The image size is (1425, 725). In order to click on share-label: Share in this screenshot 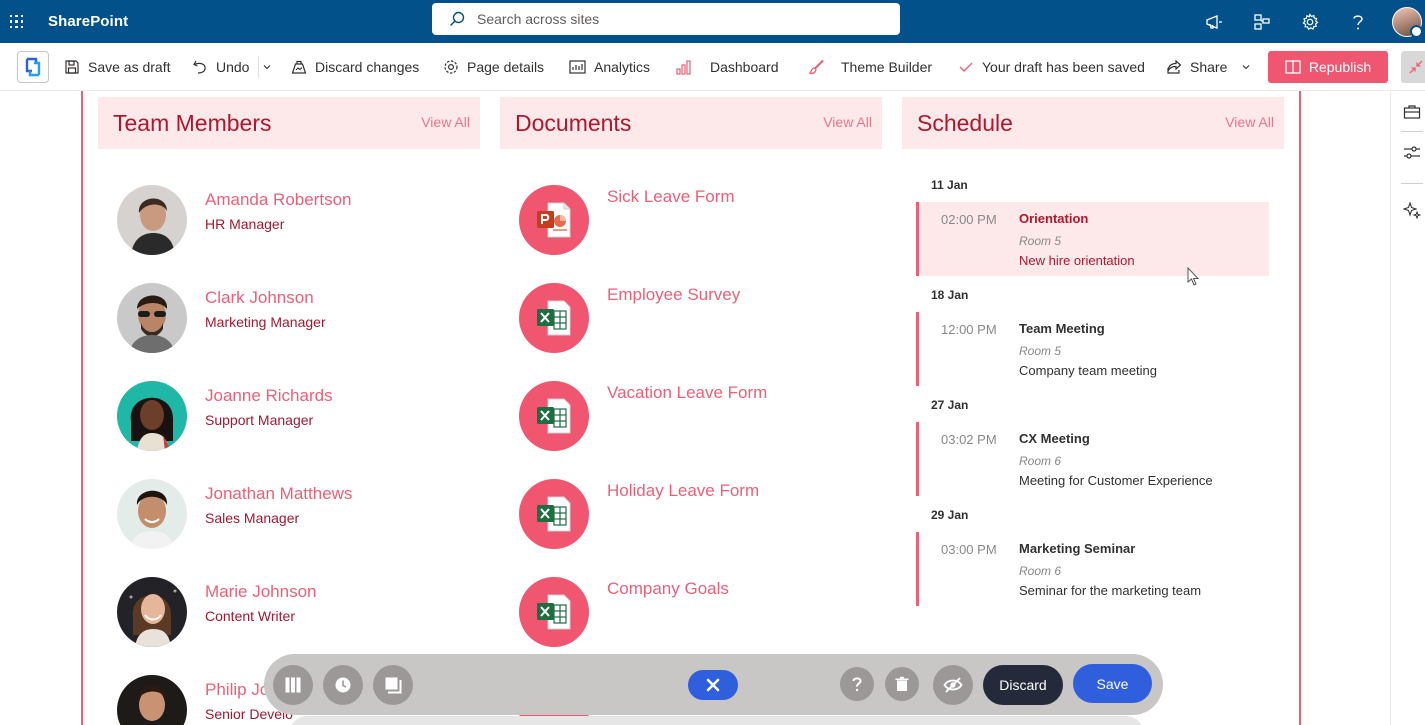, I will do `click(1209, 67)`.